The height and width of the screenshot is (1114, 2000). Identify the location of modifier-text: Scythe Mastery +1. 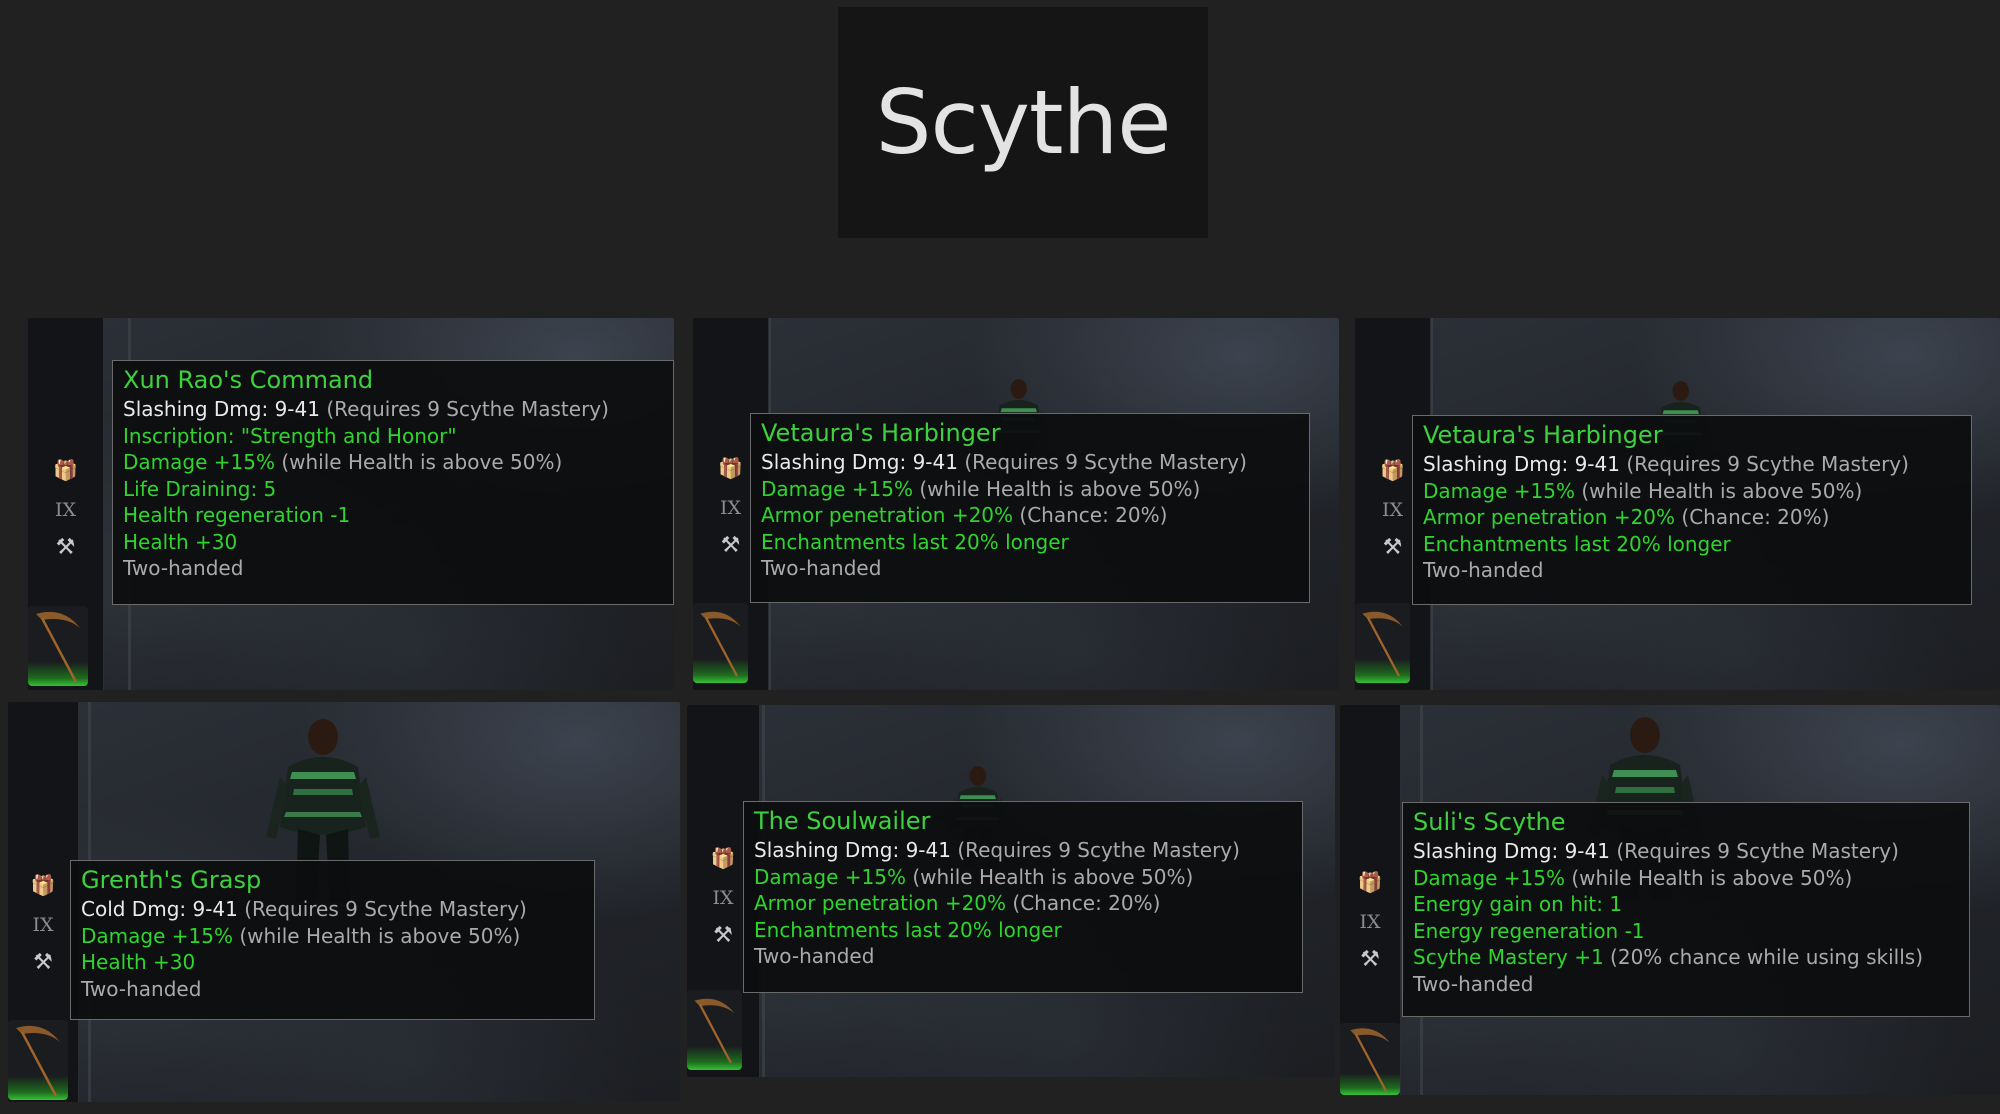
(1508, 957).